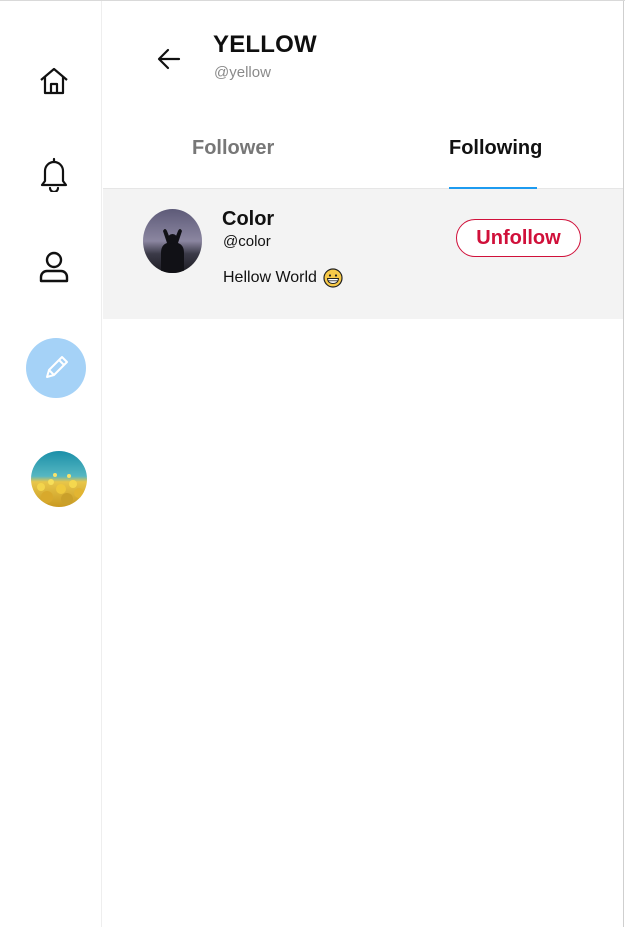  Describe the element at coordinates (363, 254) in the screenshot. I see `list-item: Color @color Hellow World Unfollow` at that location.